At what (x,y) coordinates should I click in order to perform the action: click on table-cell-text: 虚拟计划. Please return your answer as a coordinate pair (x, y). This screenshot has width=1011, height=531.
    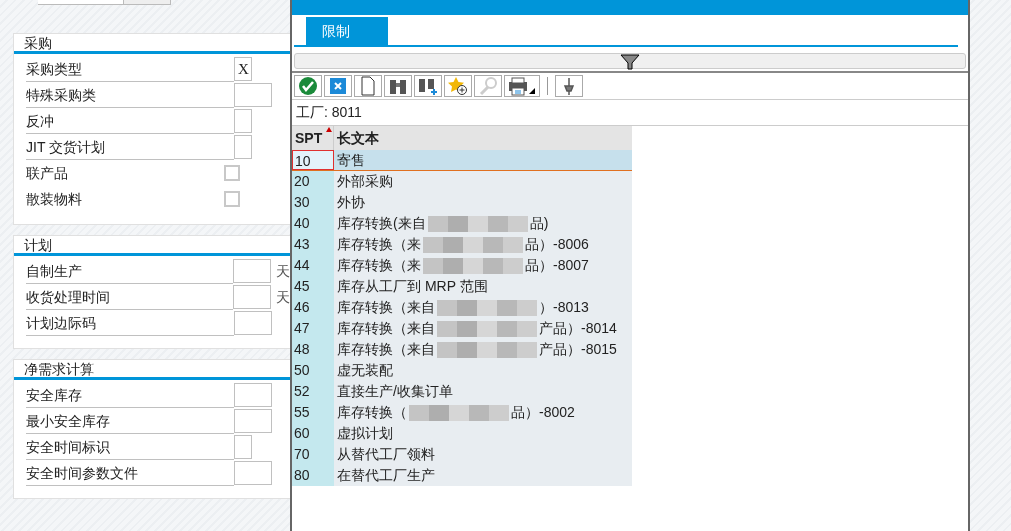
    Looking at the image, I should click on (365, 433).